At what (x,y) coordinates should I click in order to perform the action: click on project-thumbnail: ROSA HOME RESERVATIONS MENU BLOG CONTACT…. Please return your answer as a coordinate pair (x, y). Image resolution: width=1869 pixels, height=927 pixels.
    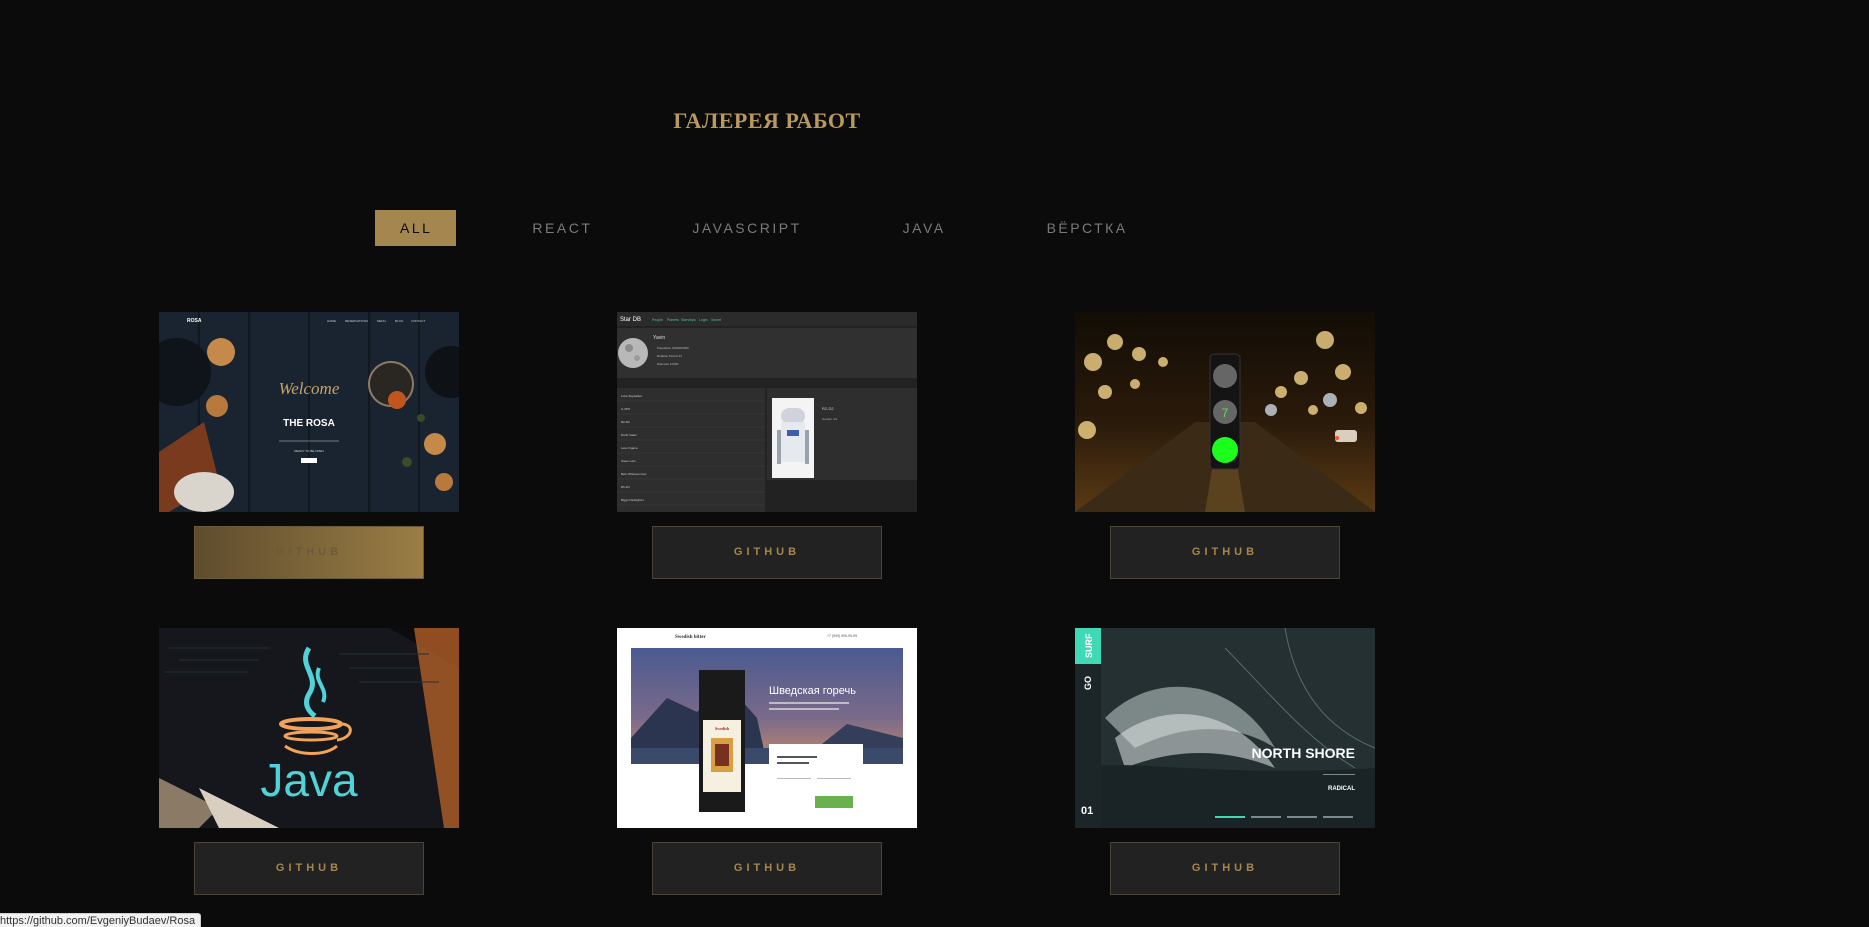
    Looking at the image, I should click on (309, 412).